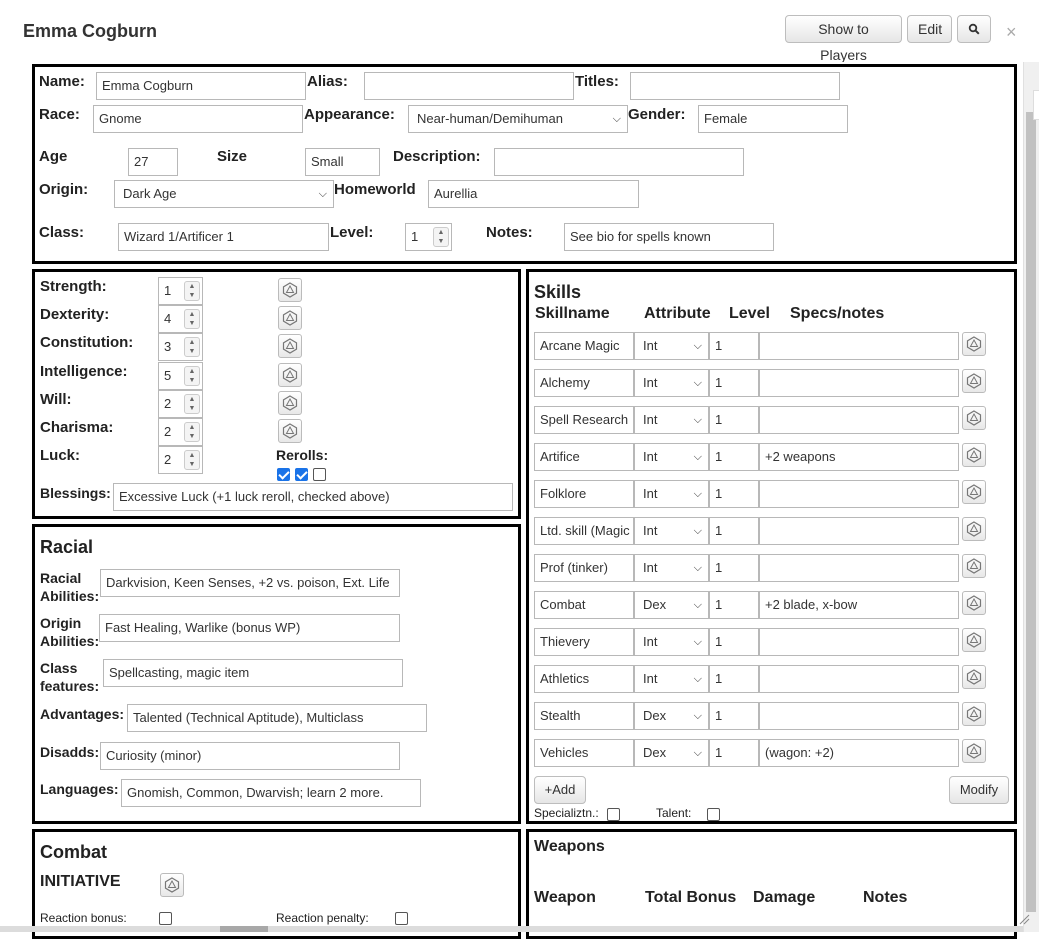  I want to click on horizontal-scrollbar, so click(511, 929).